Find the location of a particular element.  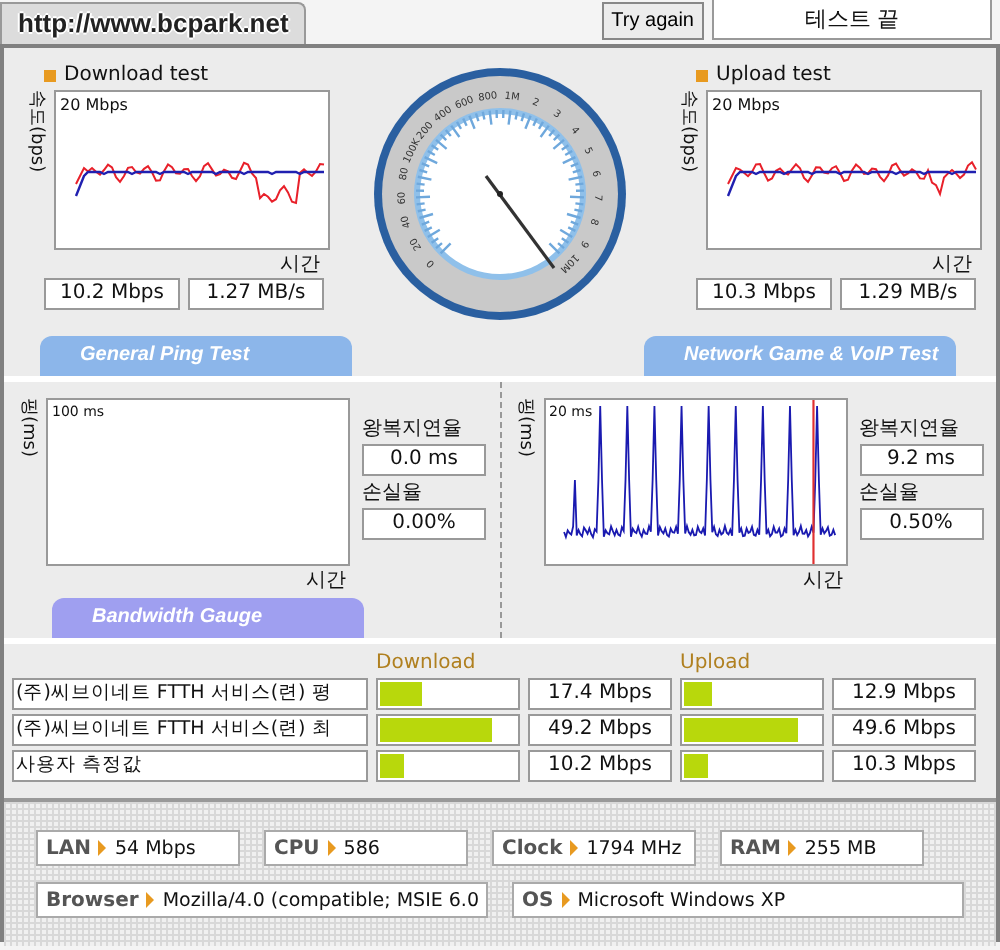

try-again-button: Try again is located at coordinates (652, 21).